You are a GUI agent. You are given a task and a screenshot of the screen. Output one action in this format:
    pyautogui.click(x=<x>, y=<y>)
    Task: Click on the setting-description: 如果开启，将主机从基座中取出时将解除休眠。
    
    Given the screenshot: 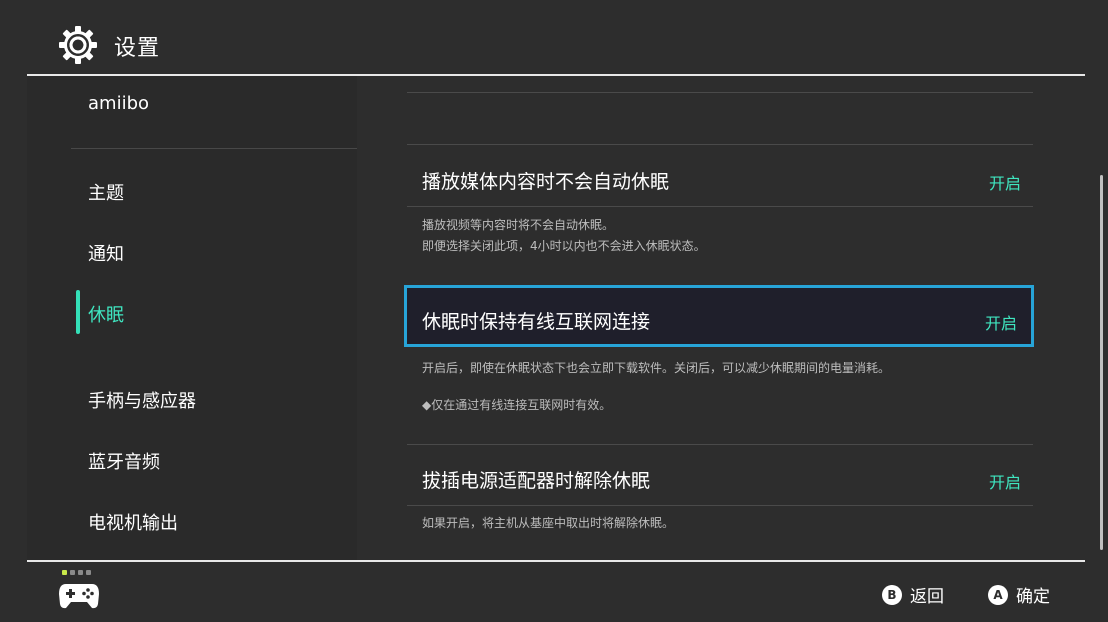 What is the action you would take?
    pyautogui.click(x=548, y=523)
    